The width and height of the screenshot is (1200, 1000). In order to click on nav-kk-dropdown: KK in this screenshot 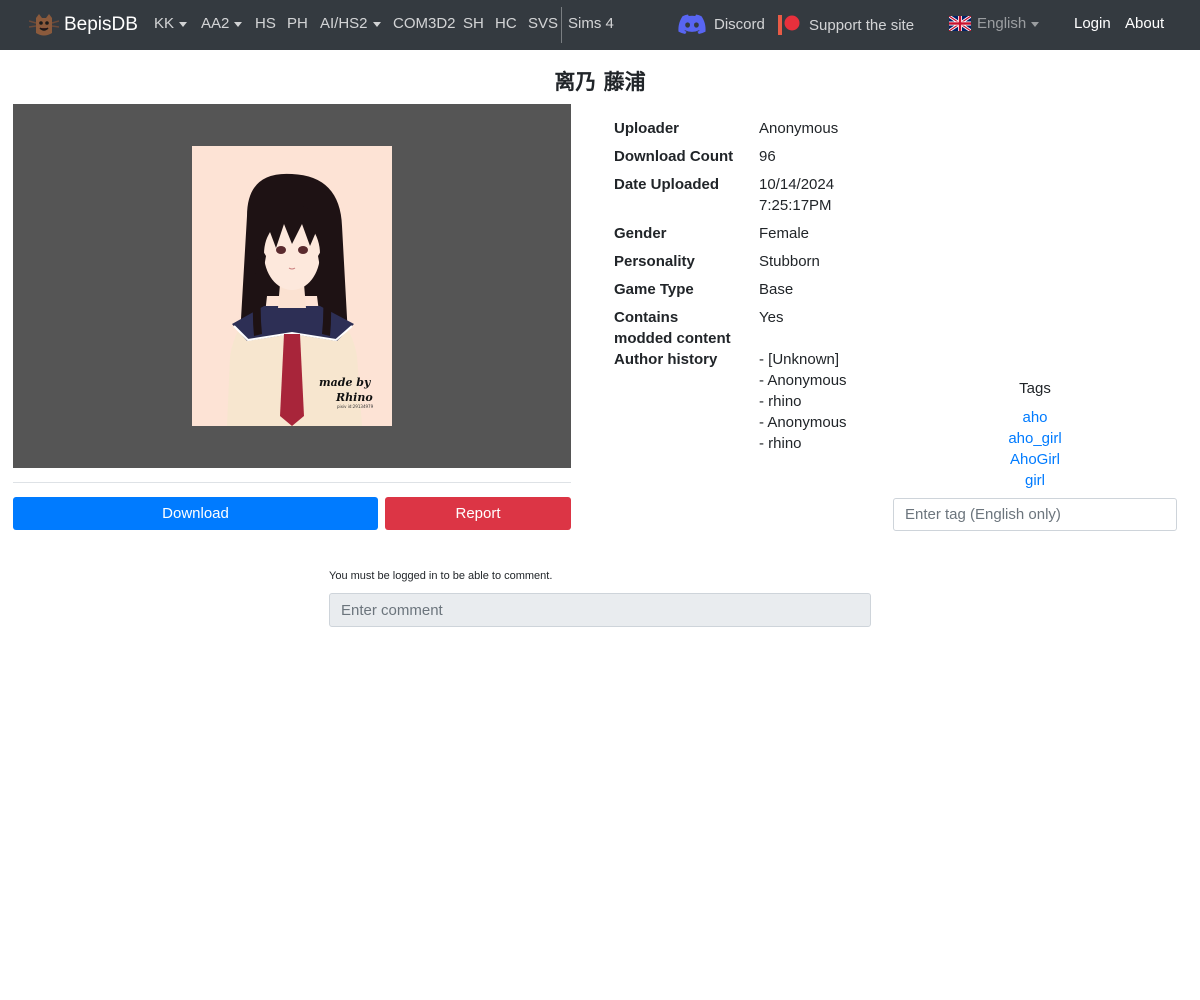, I will do `click(171, 23)`.